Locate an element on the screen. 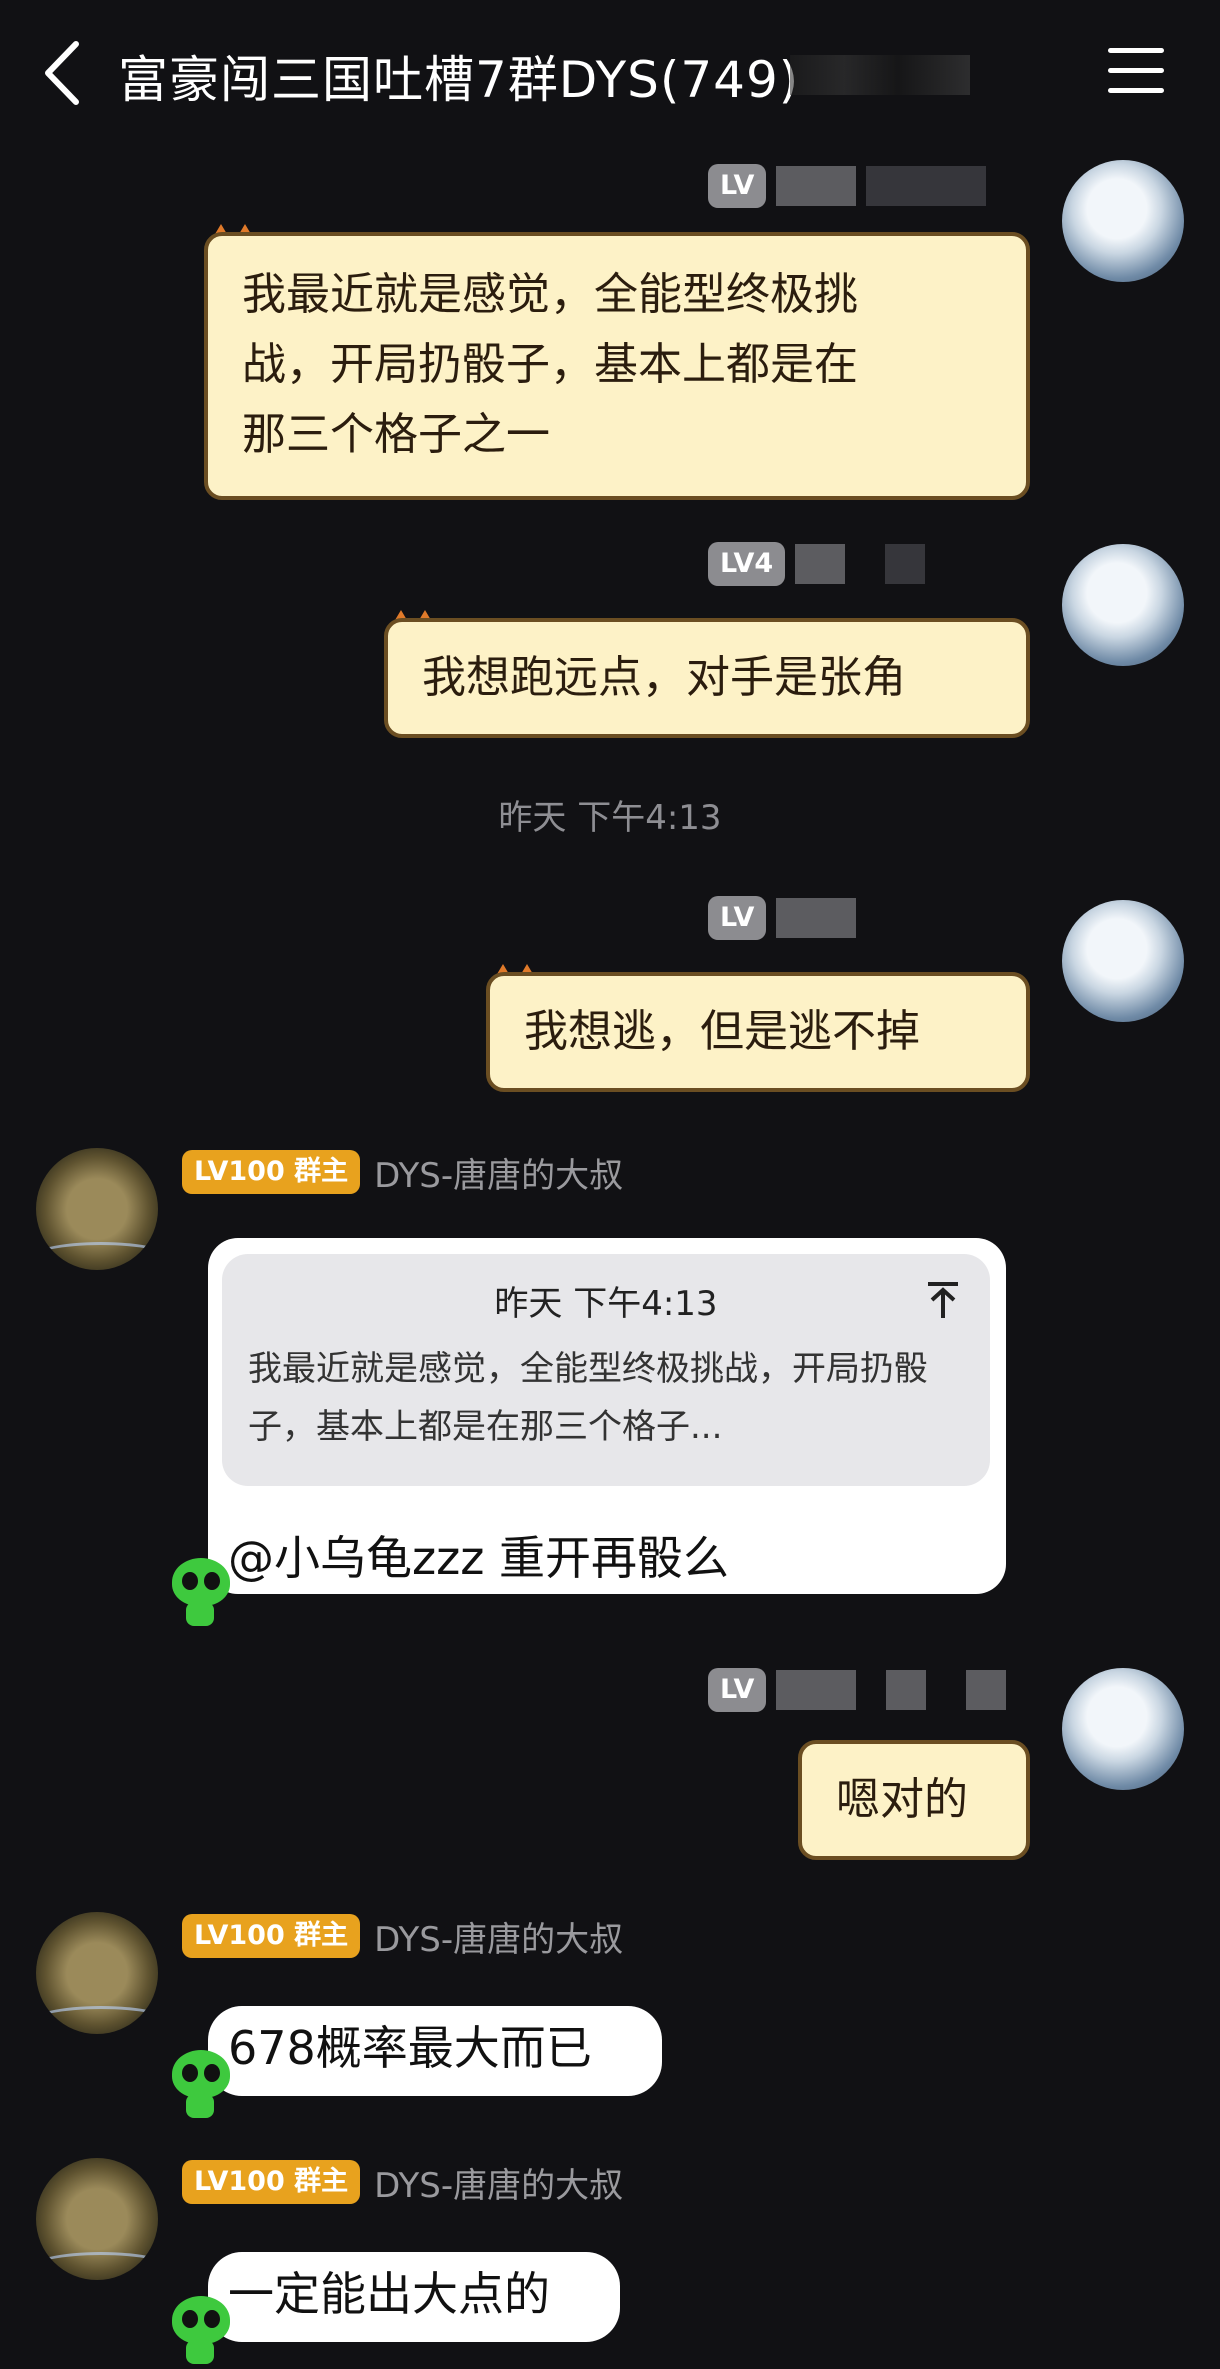 The image size is (1220, 2369). message-line: 那三个格子之一 is located at coordinates (396, 434).